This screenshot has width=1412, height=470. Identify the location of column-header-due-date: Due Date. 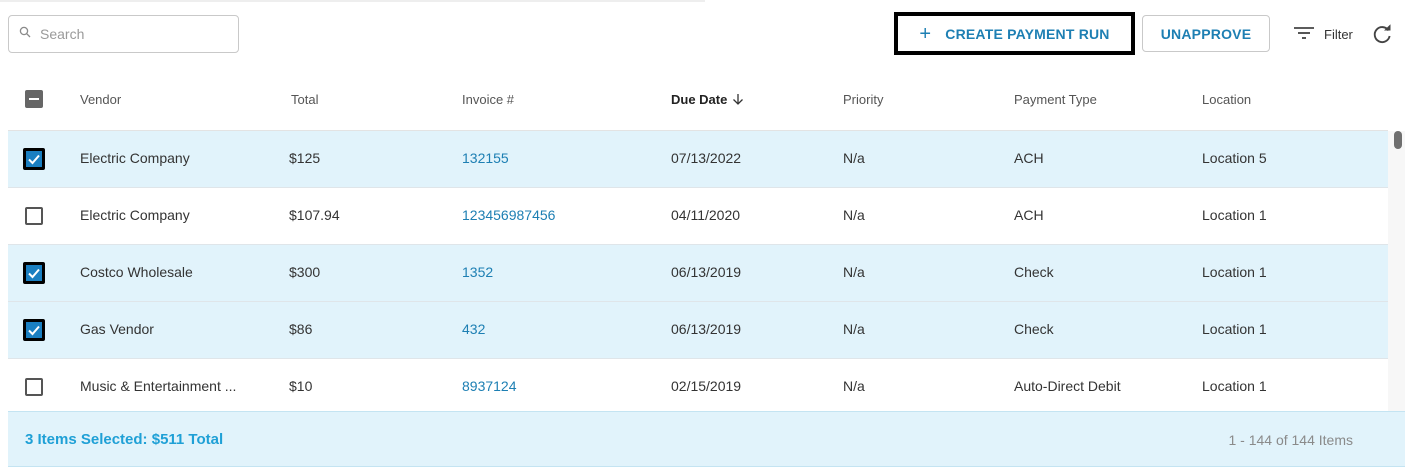
(707, 99).